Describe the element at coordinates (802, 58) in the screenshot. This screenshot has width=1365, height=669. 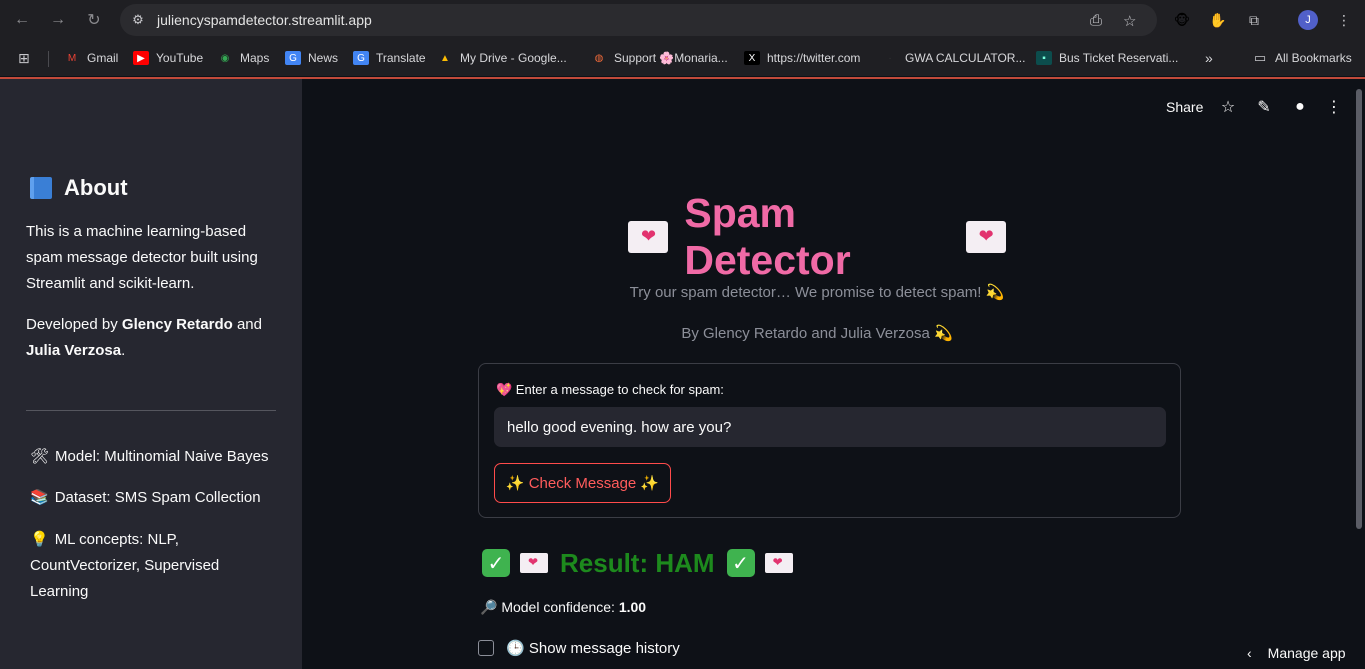
I see `bookmark-twitter: Xhttps://twitter.com` at that location.